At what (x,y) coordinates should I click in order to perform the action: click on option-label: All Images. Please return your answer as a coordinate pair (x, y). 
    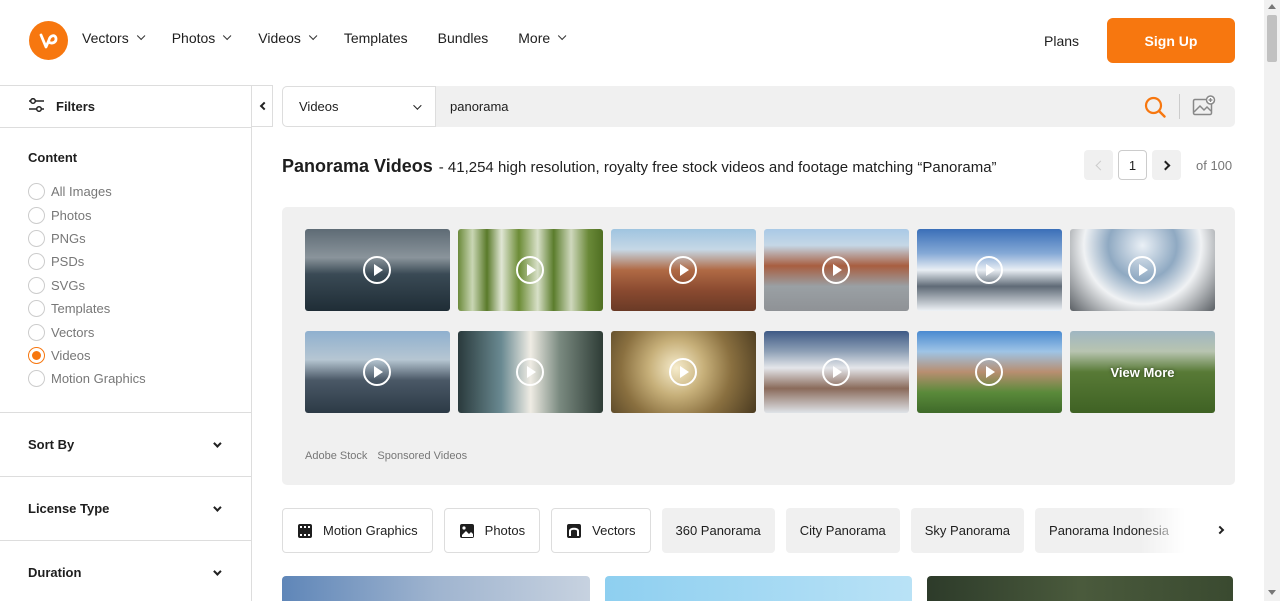
    Looking at the image, I should click on (81, 191).